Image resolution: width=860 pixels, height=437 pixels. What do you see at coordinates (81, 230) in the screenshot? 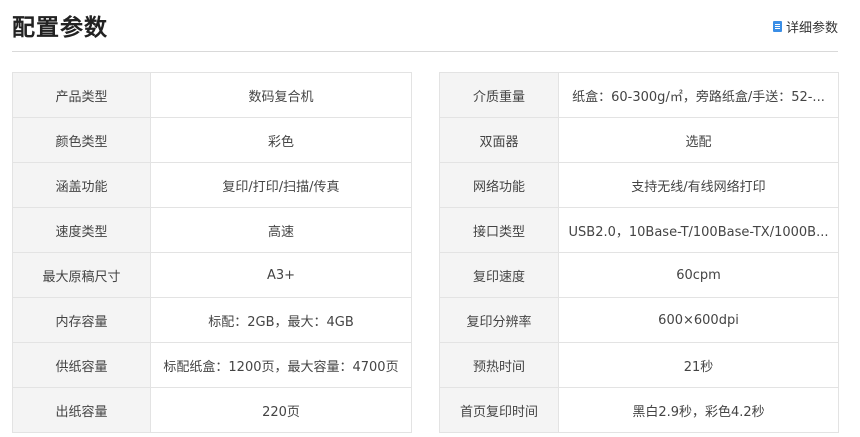
I see `spec-label: 速度类型` at bounding box center [81, 230].